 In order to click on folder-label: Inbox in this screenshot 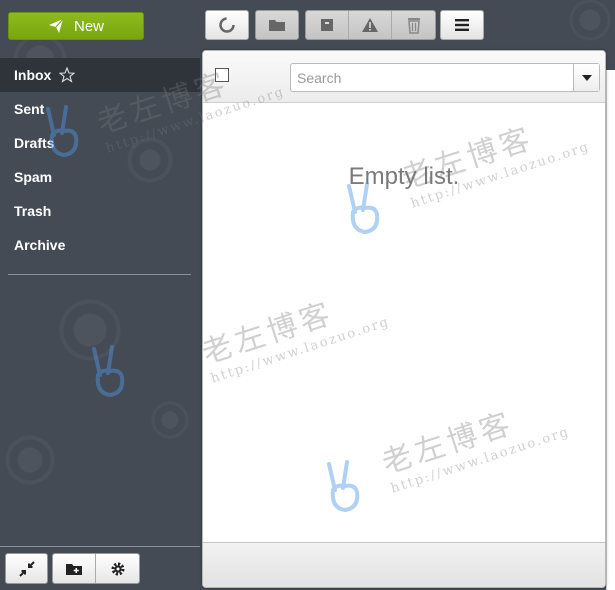, I will do `click(33, 75)`.